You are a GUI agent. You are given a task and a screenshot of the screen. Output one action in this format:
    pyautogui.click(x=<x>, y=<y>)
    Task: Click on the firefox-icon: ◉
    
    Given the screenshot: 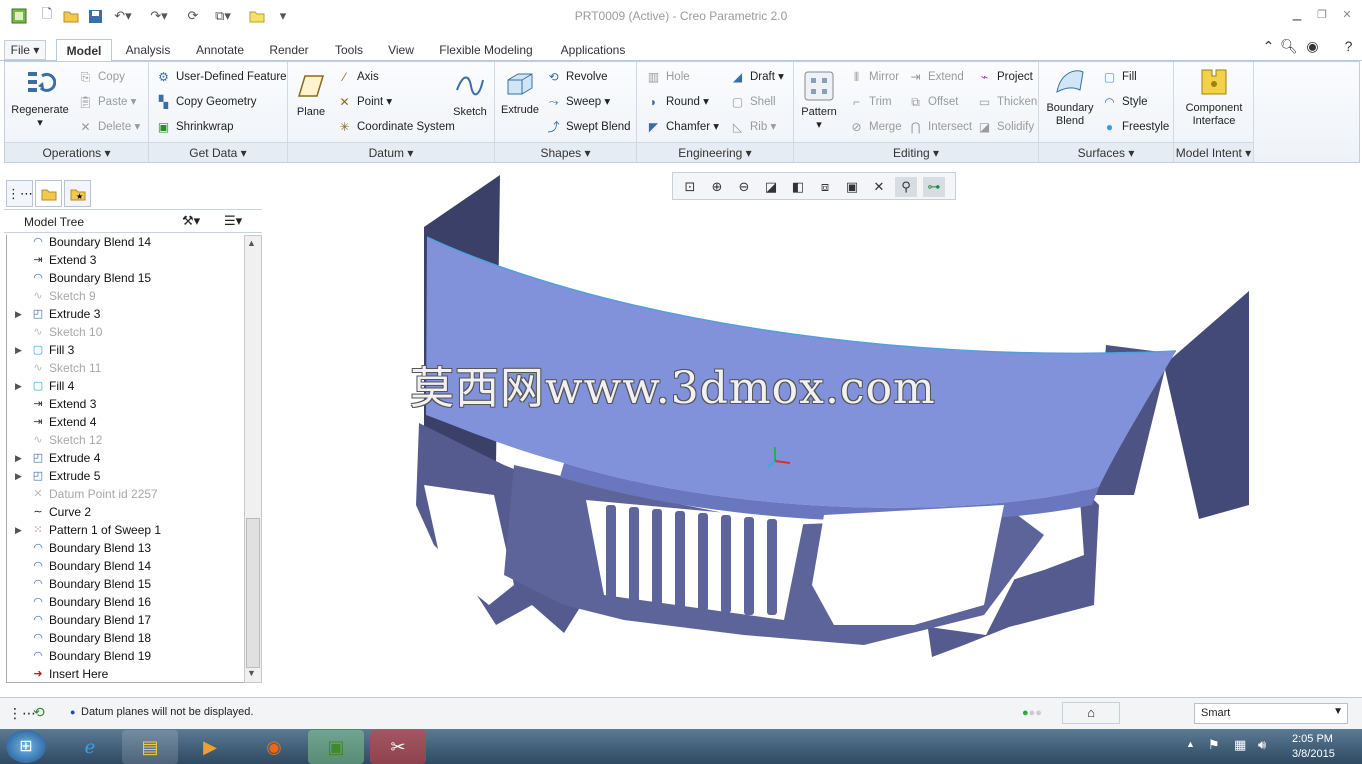 What is the action you would take?
    pyautogui.click(x=274, y=747)
    